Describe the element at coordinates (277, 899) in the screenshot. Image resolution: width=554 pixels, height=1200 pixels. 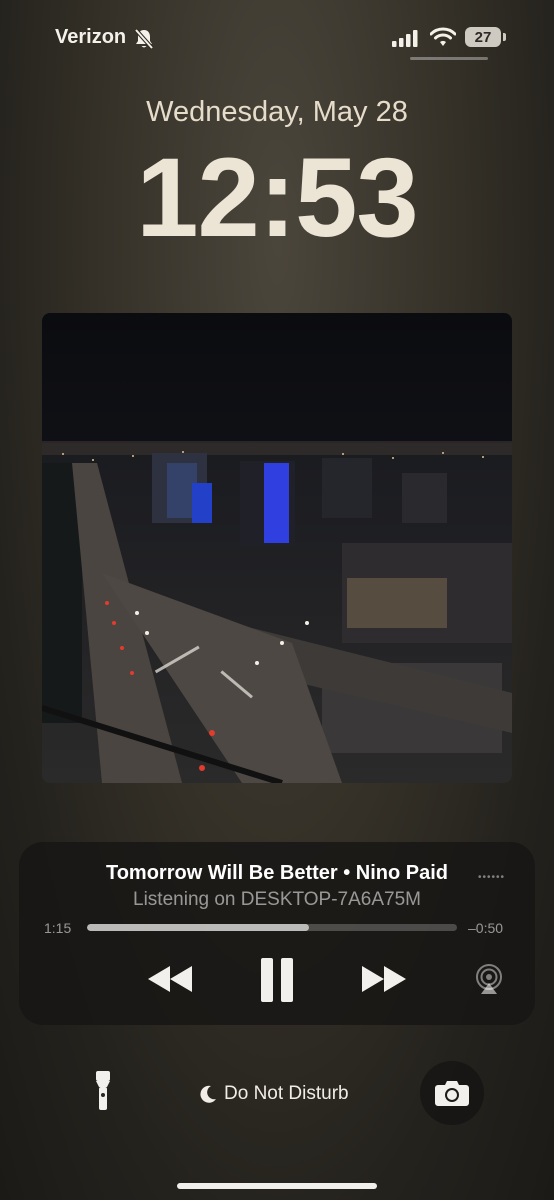
I see `output-device-label: Listening on DESKTOP-7A6A75M` at that location.